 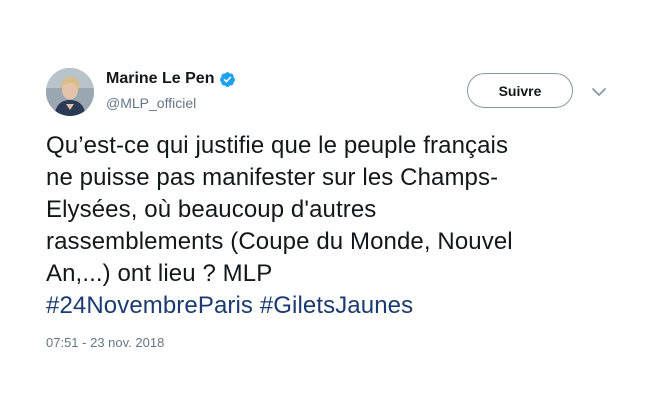 What do you see at coordinates (105, 342) in the screenshot?
I see `tweet-timestamp: 07:51 - 23 nov. 2018` at bounding box center [105, 342].